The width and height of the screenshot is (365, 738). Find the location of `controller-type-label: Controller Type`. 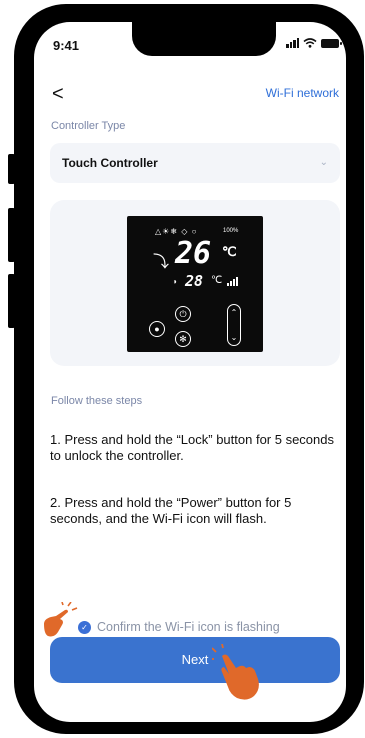

controller-type-label: Controller Type is located at coordinates (88, 126).